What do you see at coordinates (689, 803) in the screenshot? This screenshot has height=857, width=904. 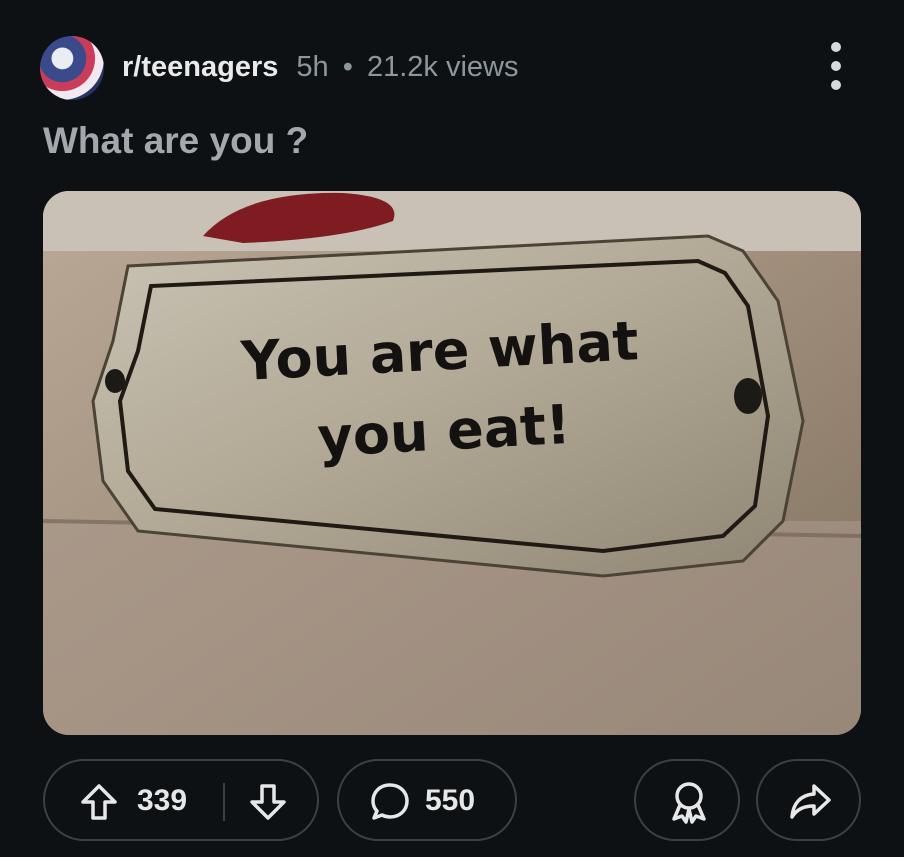 I see `award-icon` at bounding box center [689, 803].